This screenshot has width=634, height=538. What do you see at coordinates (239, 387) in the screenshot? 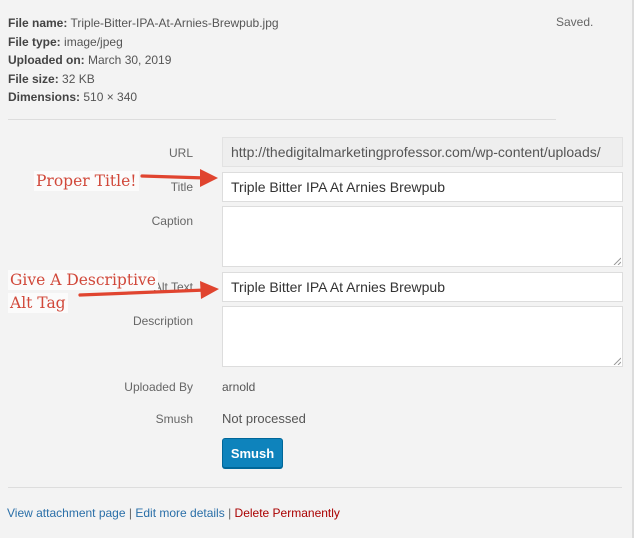
I see `uploaded-by-value: arnold` at bounding box center [239, 387].